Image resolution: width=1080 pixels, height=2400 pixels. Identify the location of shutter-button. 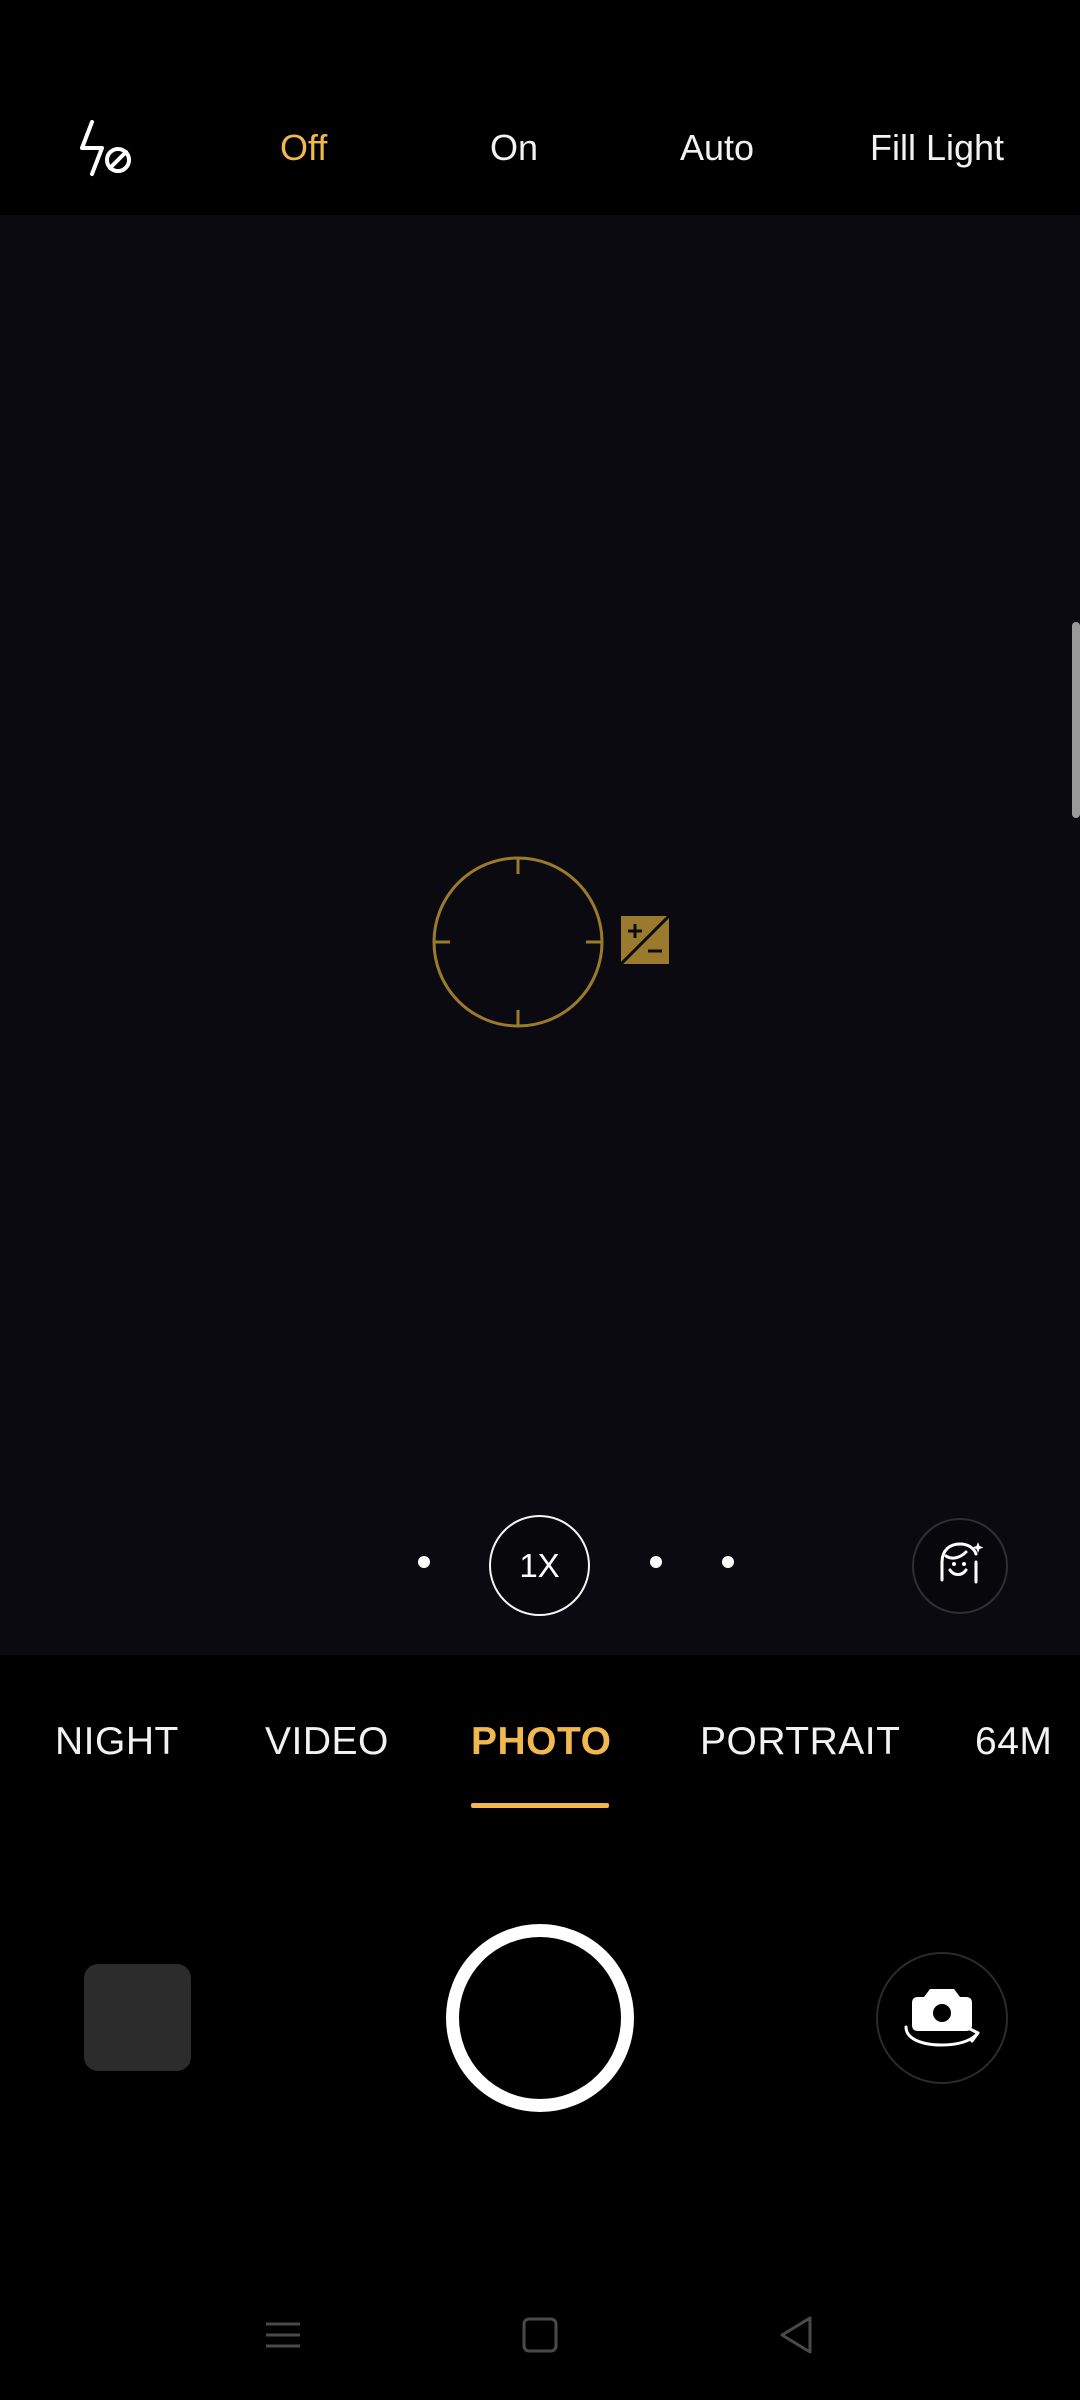
(540, 2018).